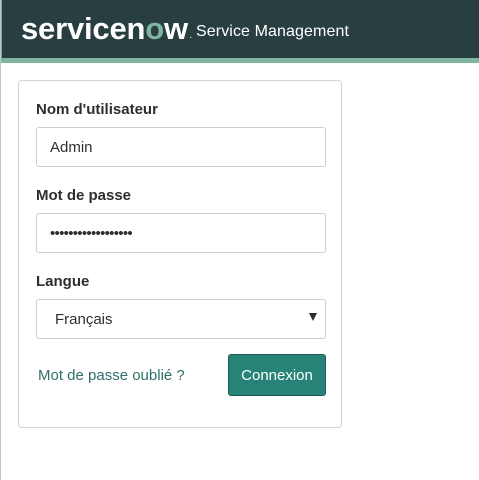 Image resolution: width=479 pixels, height=480 pixels. Describe the element at coordinates (84, 319) in the screenshot. I see `language-value: Français` at that location.